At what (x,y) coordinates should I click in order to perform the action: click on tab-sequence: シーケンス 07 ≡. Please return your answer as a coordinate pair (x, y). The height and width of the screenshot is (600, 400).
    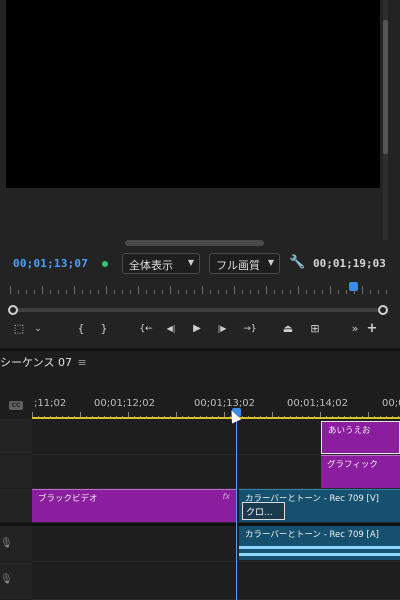
    Looking at the image, I should click on (43, 364).